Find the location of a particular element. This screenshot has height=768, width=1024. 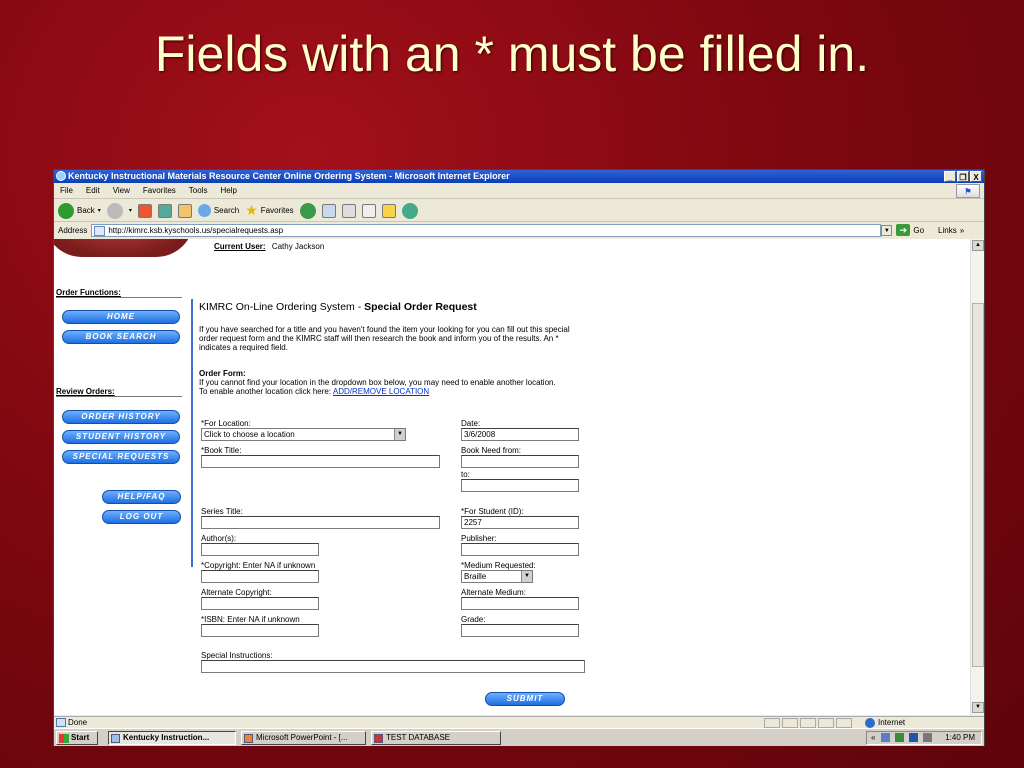

start-button: Start is located at coordinates (77, 738).